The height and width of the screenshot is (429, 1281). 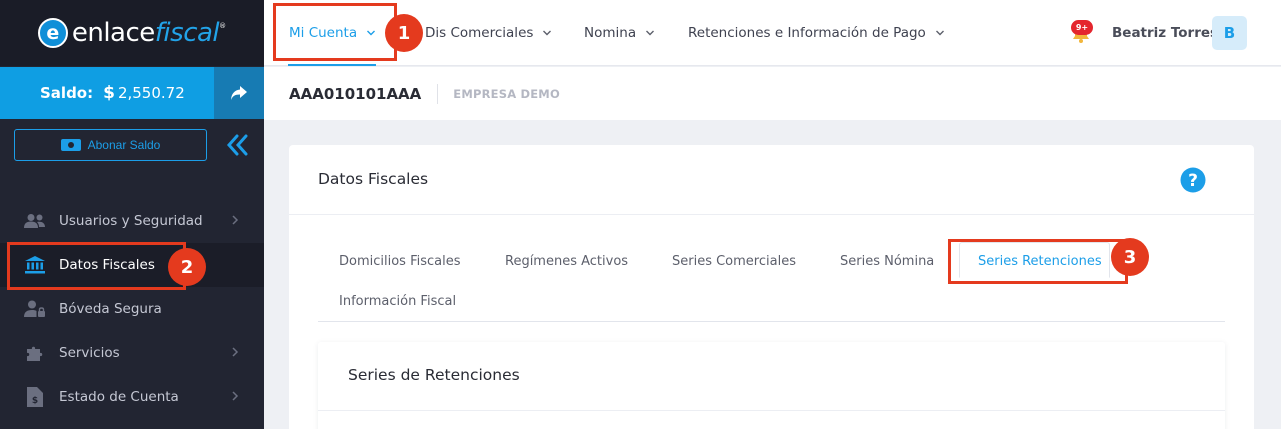 What do you see at coordinates (566, 261) in the screenshot?
I see `tab-regimenes-activos: Regímenes Activos` at bounding box center [566, 261].